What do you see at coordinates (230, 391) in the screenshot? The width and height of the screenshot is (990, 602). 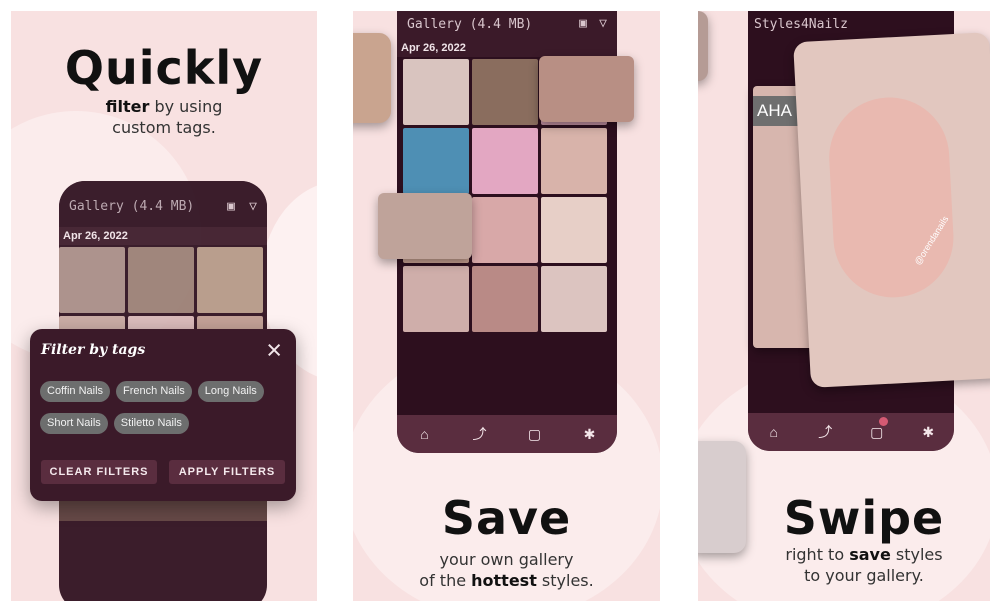 I see `tag-chip-long: Long Nails` at bounding box center [230, 391].